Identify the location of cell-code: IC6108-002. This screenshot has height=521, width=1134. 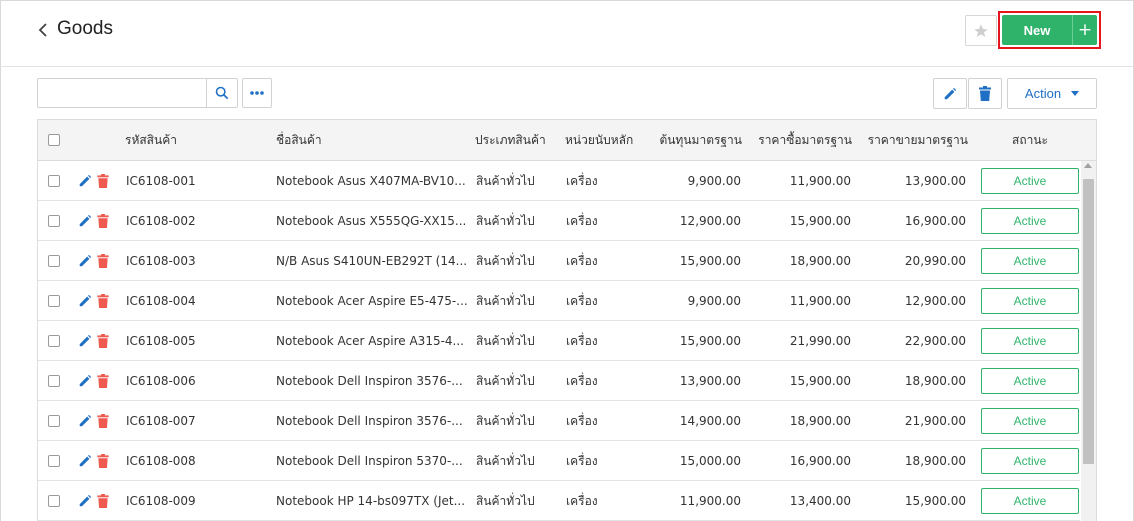
(161, 221).